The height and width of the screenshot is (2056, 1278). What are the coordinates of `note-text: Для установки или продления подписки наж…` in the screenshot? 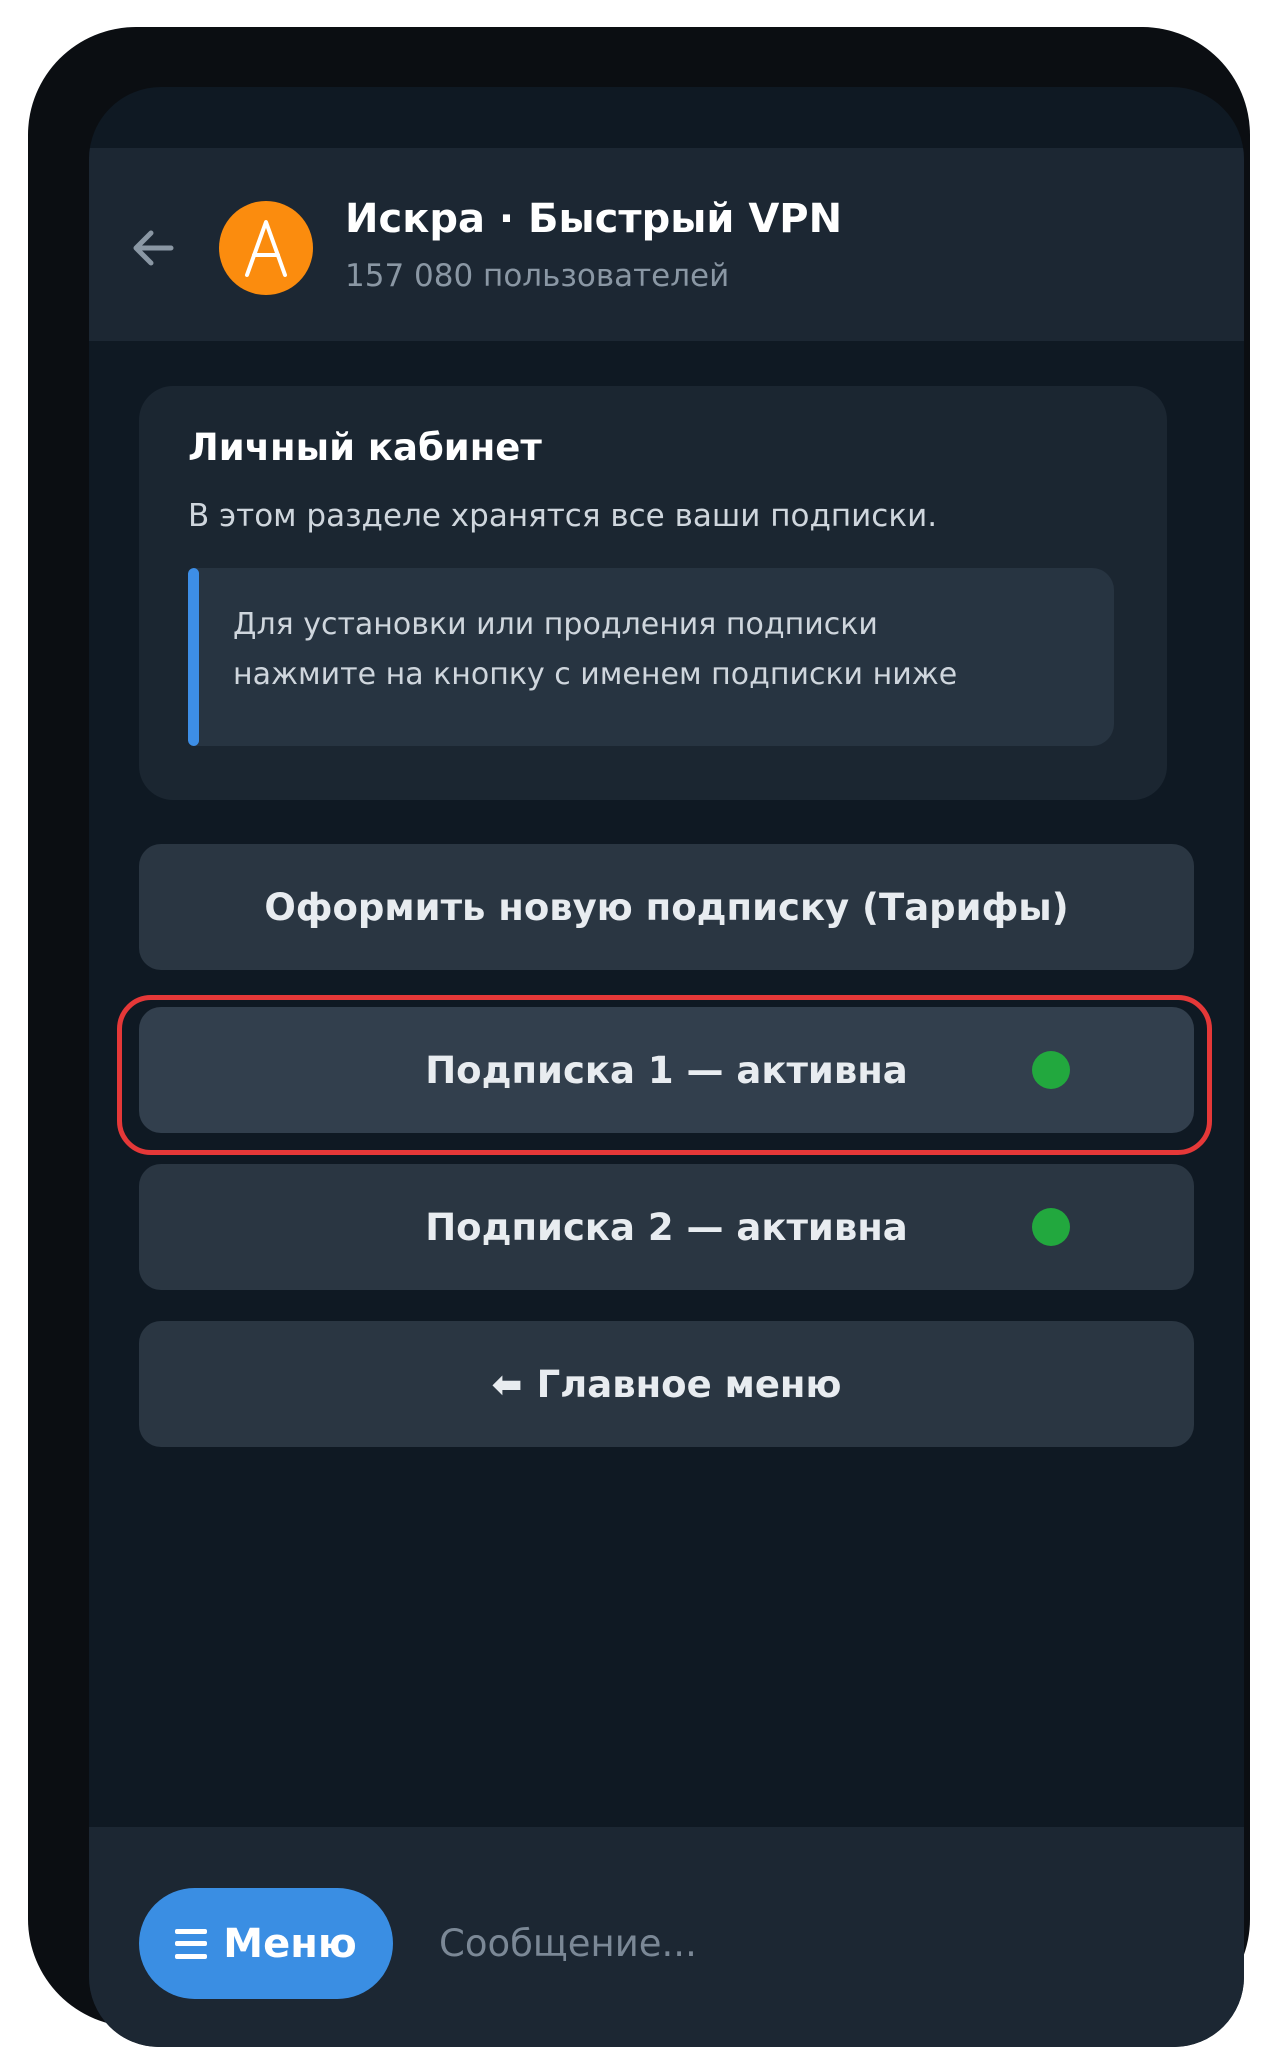 It's located at (595, 650).